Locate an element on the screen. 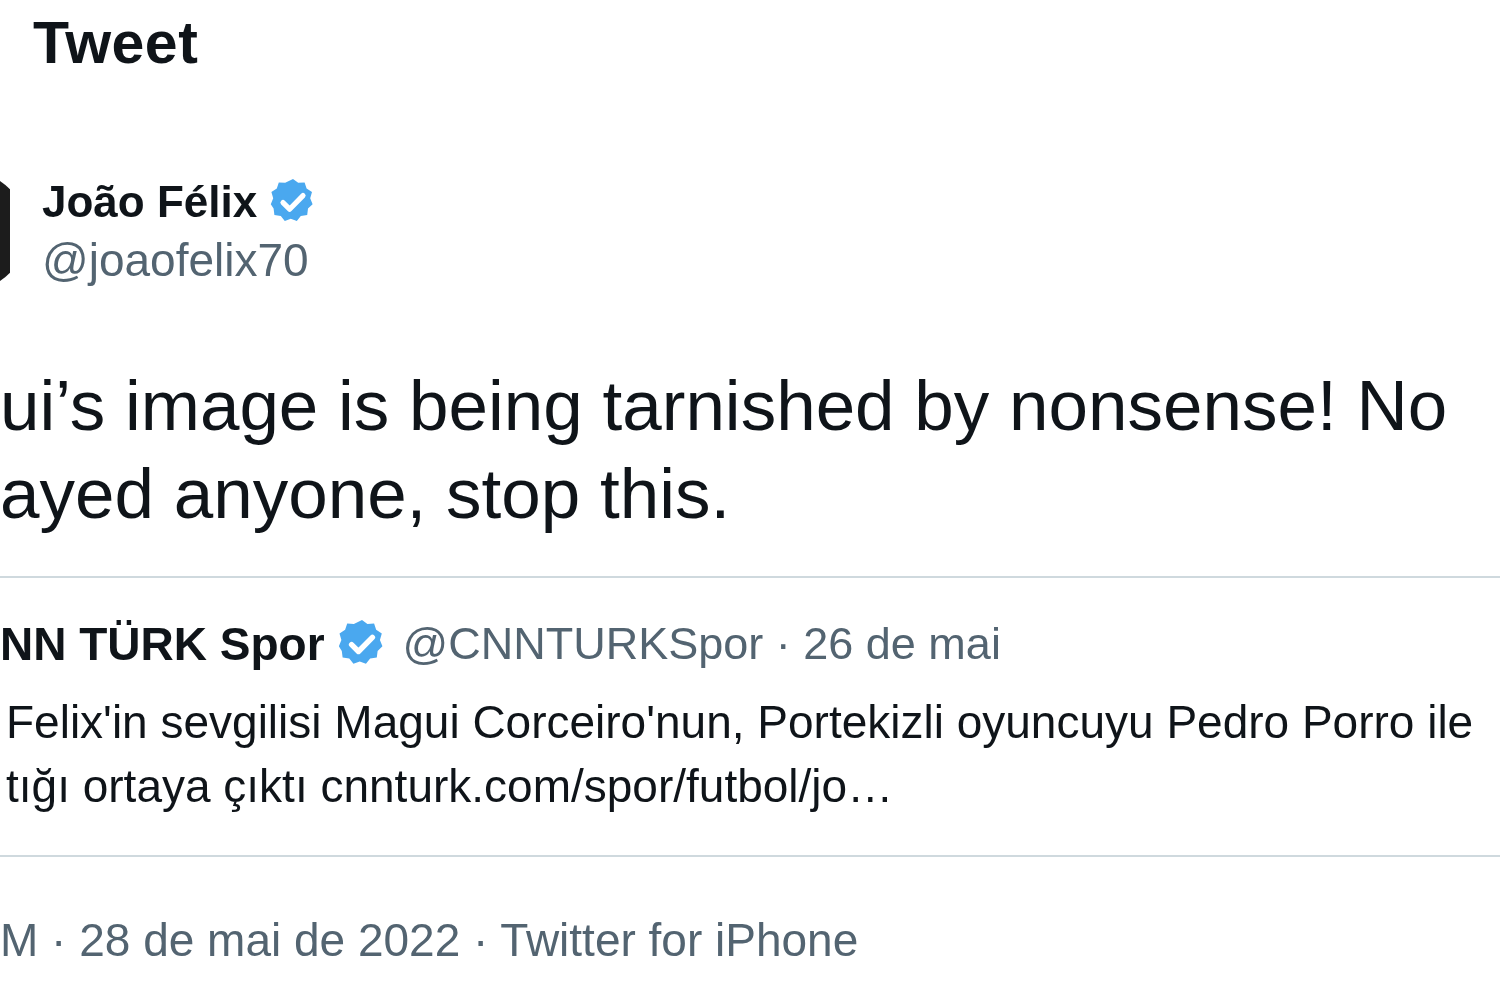 The image size is (1500, 1000). author-handle: @joaofelix70 is located at coordinates (175, 260).